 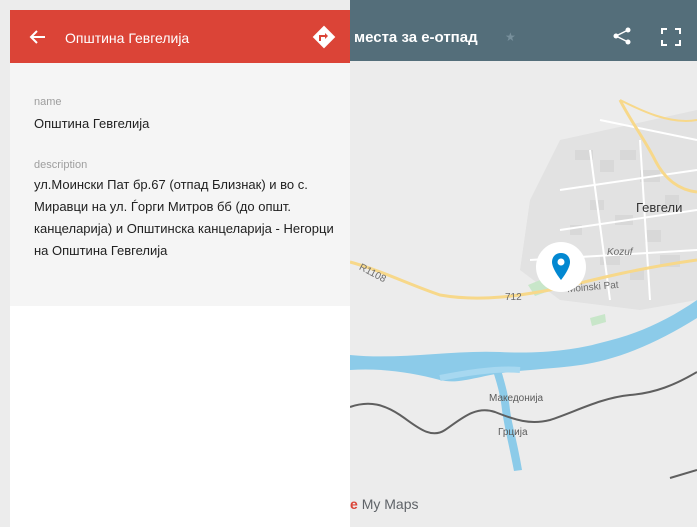 What do you see at coordinates (92, 123) in the screenshot?
I see `name-value: Општина Гевгелија` at bounding box center [92, 123].